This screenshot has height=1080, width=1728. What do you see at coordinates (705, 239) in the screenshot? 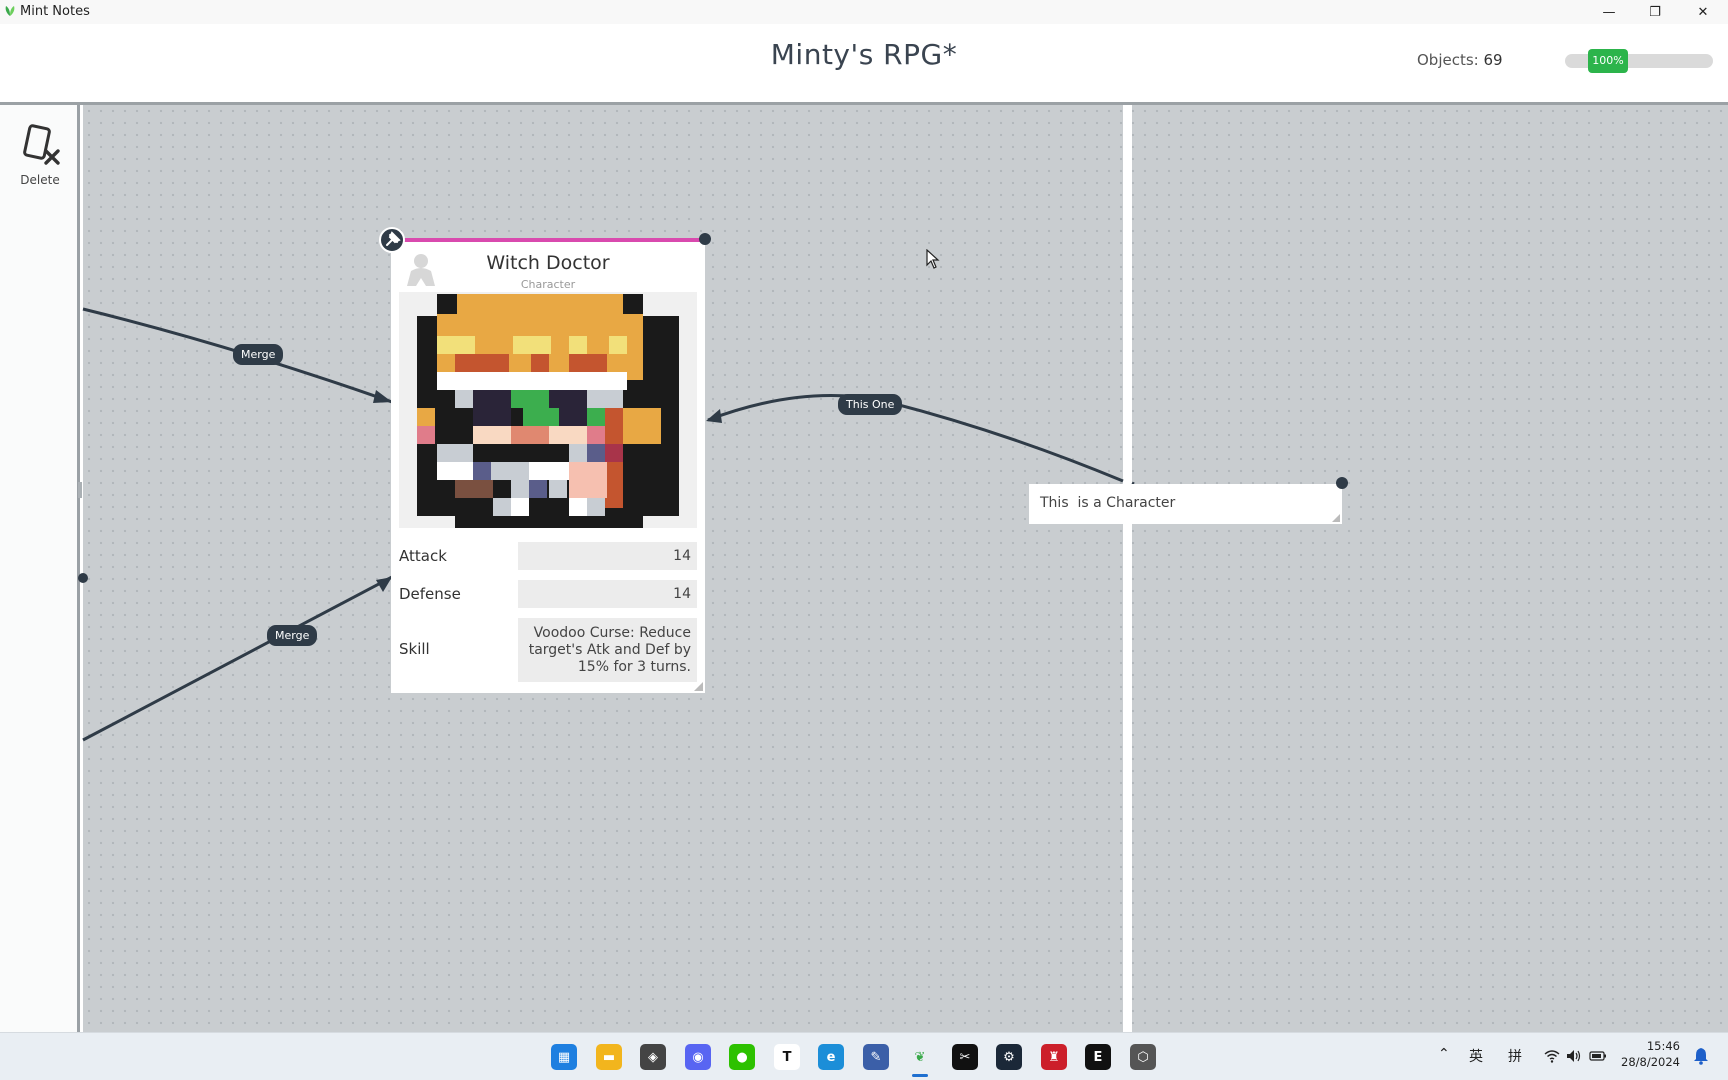
I see `card-connector-dot` at bounding box center [705, 239].